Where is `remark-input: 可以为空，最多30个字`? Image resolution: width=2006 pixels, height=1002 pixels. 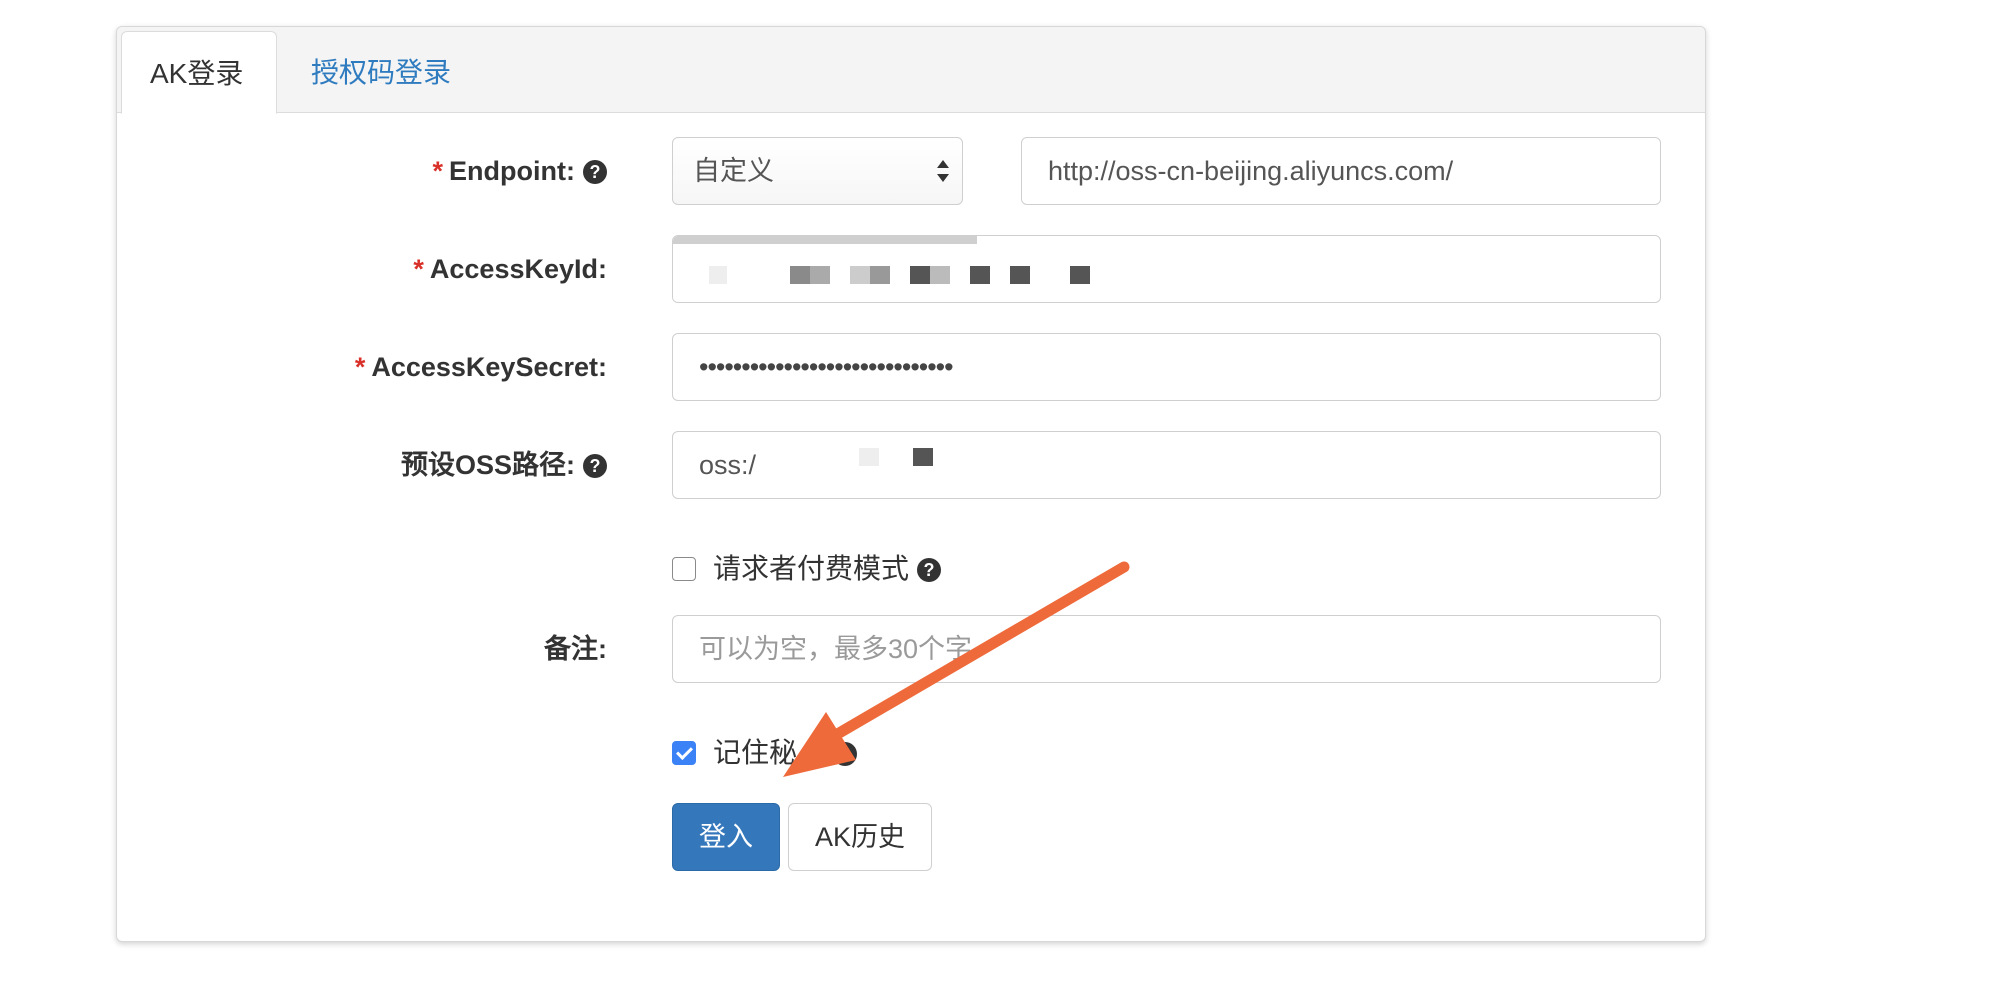 remark-input: 可以为空，最多30个字 is located at coordinates (1166, 649).